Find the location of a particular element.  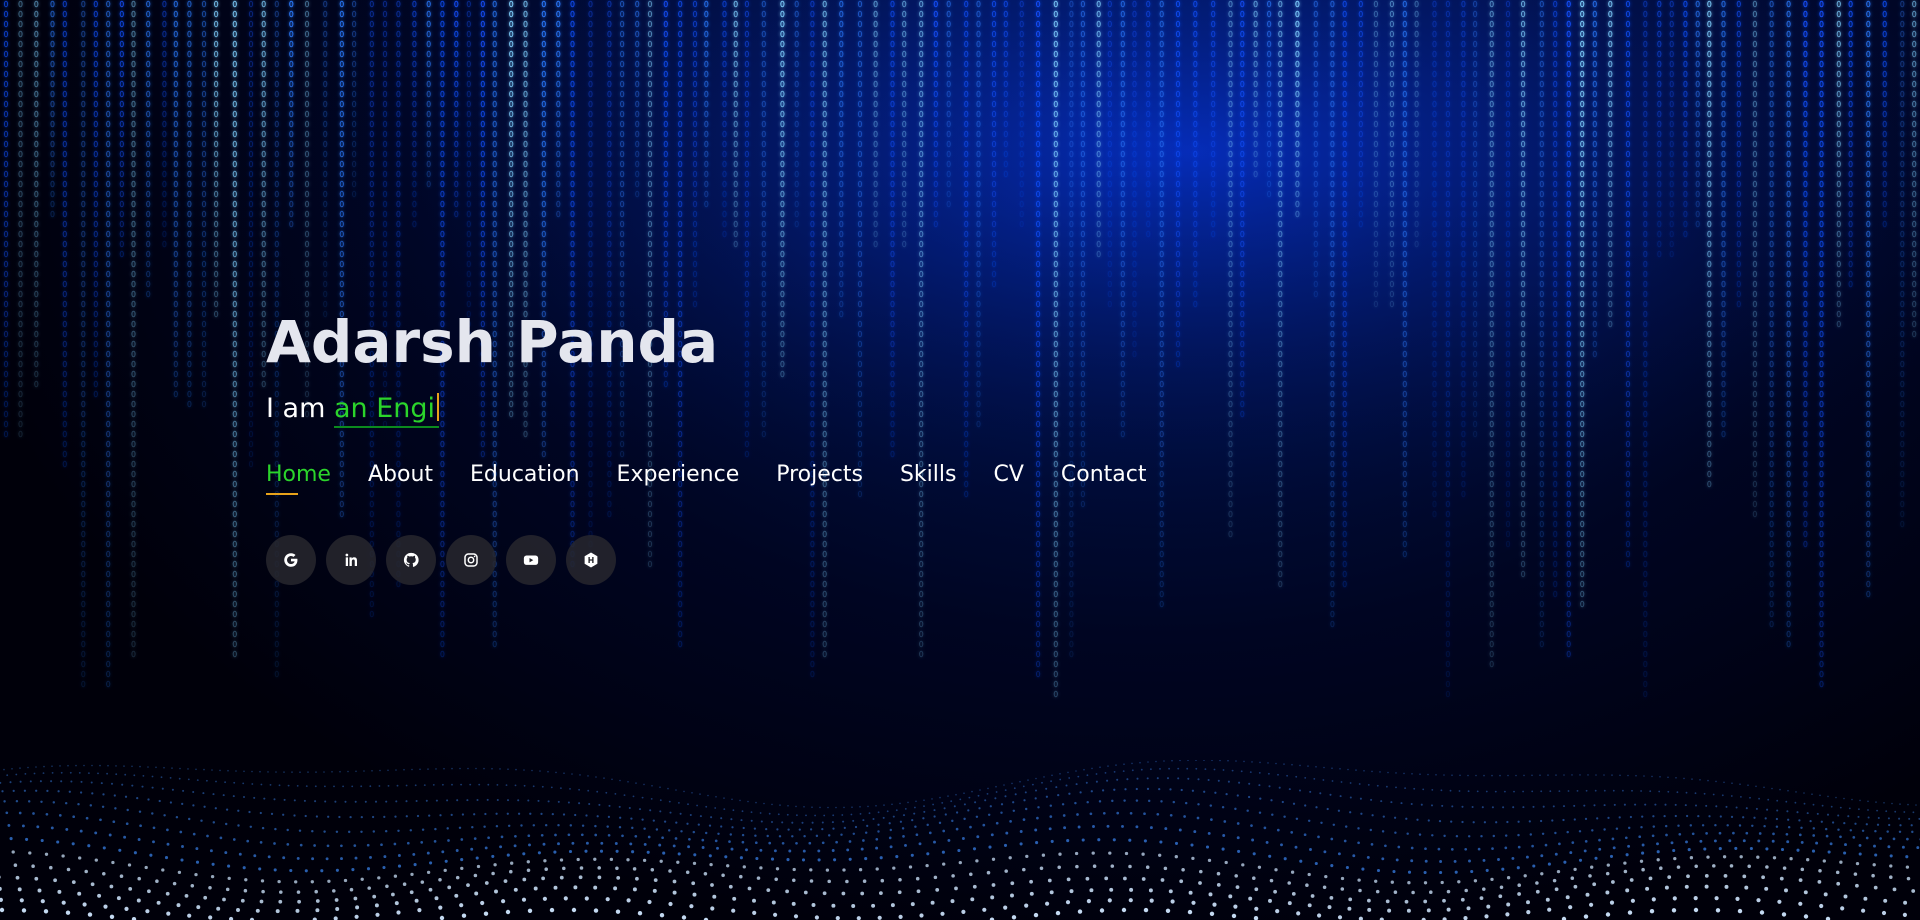

instagram-icon is located at coordinates (471, 560).